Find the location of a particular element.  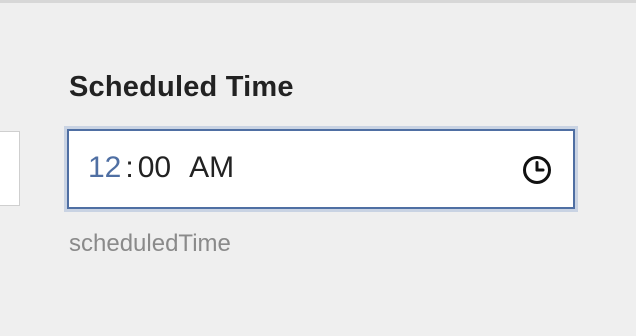

minute-segment: 00 is located at coordinates (154, 168).